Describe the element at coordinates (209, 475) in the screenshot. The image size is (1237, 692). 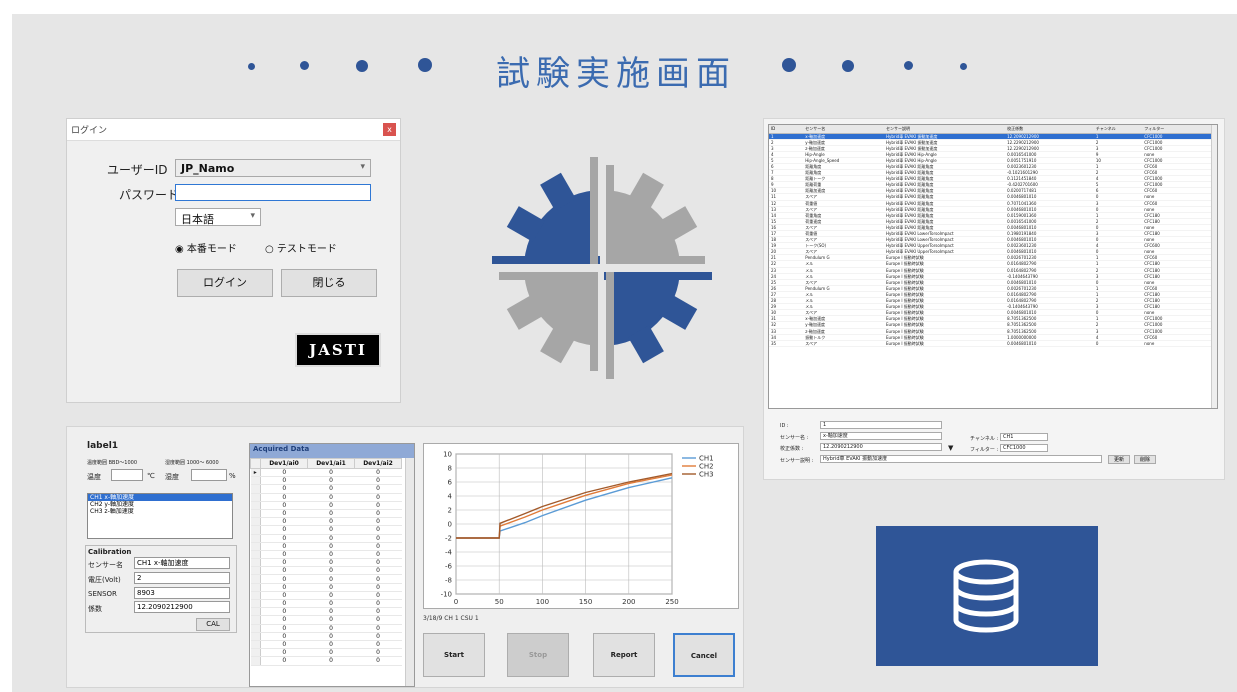
I see `humidity-field` at that location.